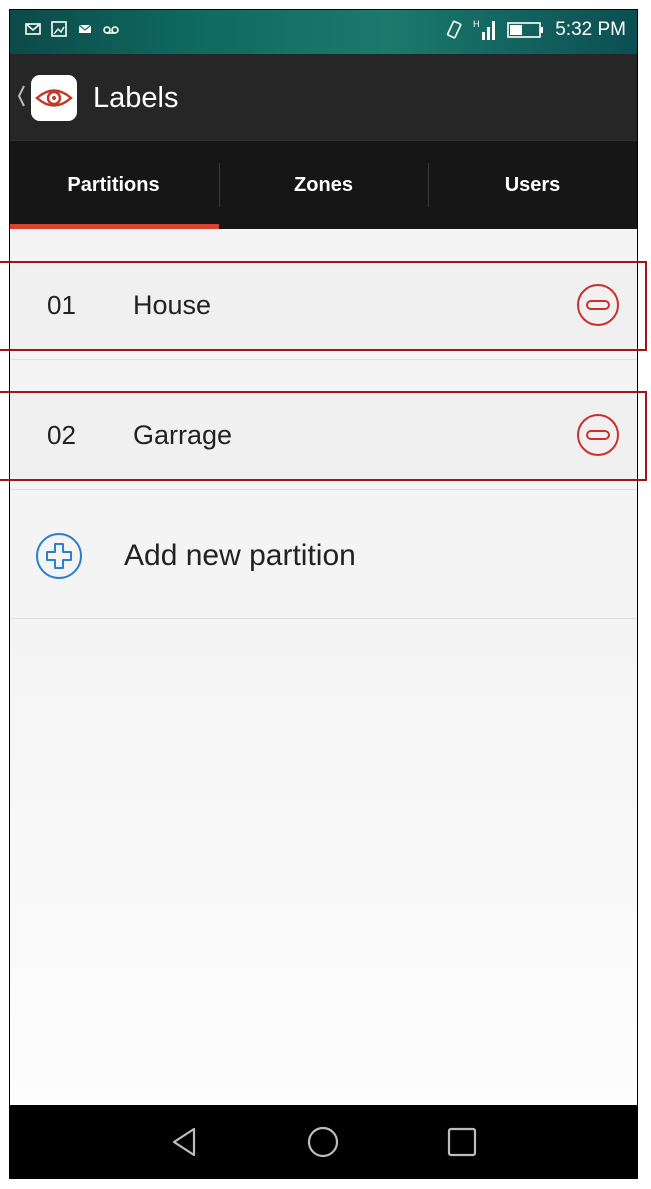  What do you see at coordinates (323, 97) in the screenshot?
I see `action-bar: Labels` at bounding box center [323, 97].